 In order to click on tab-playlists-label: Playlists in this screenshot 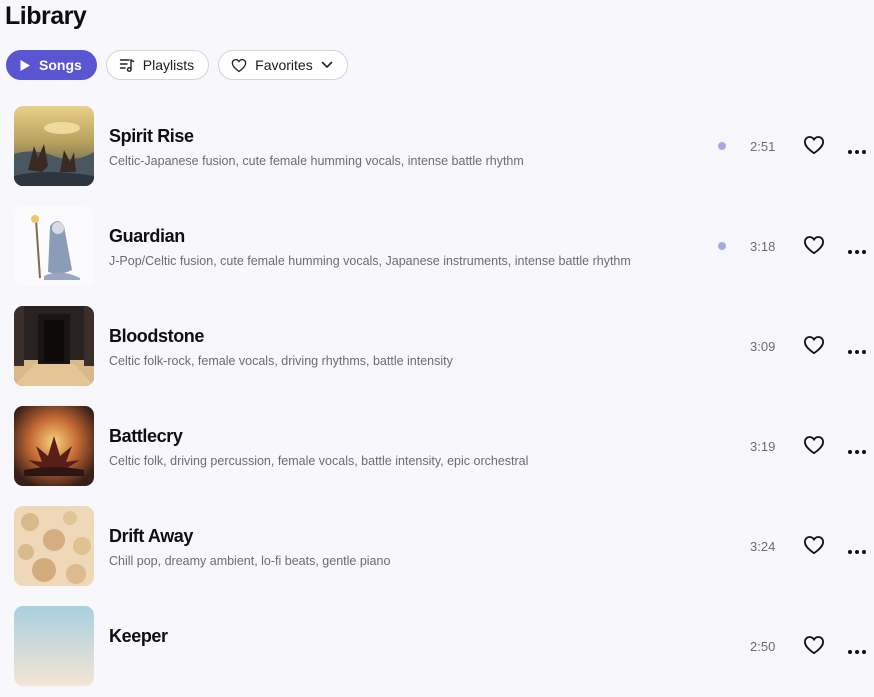, I will do `click(168, 65)`.